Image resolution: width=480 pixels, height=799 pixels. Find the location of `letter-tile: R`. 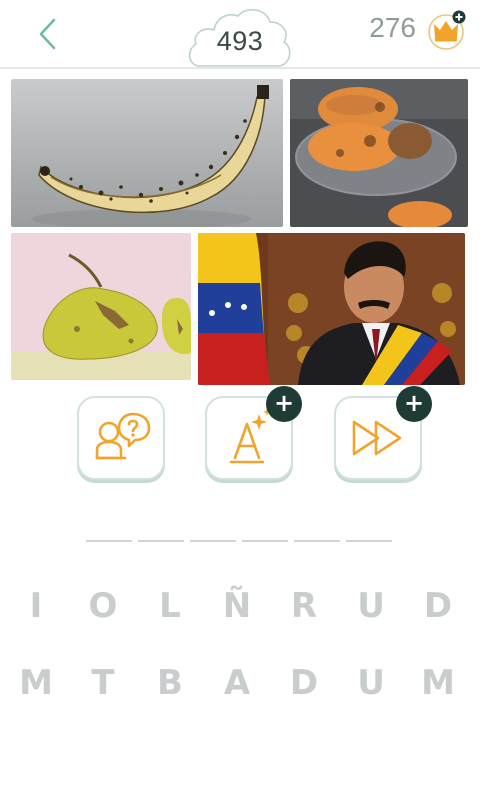

letter-tile: R is located at coordinates (304, 606).